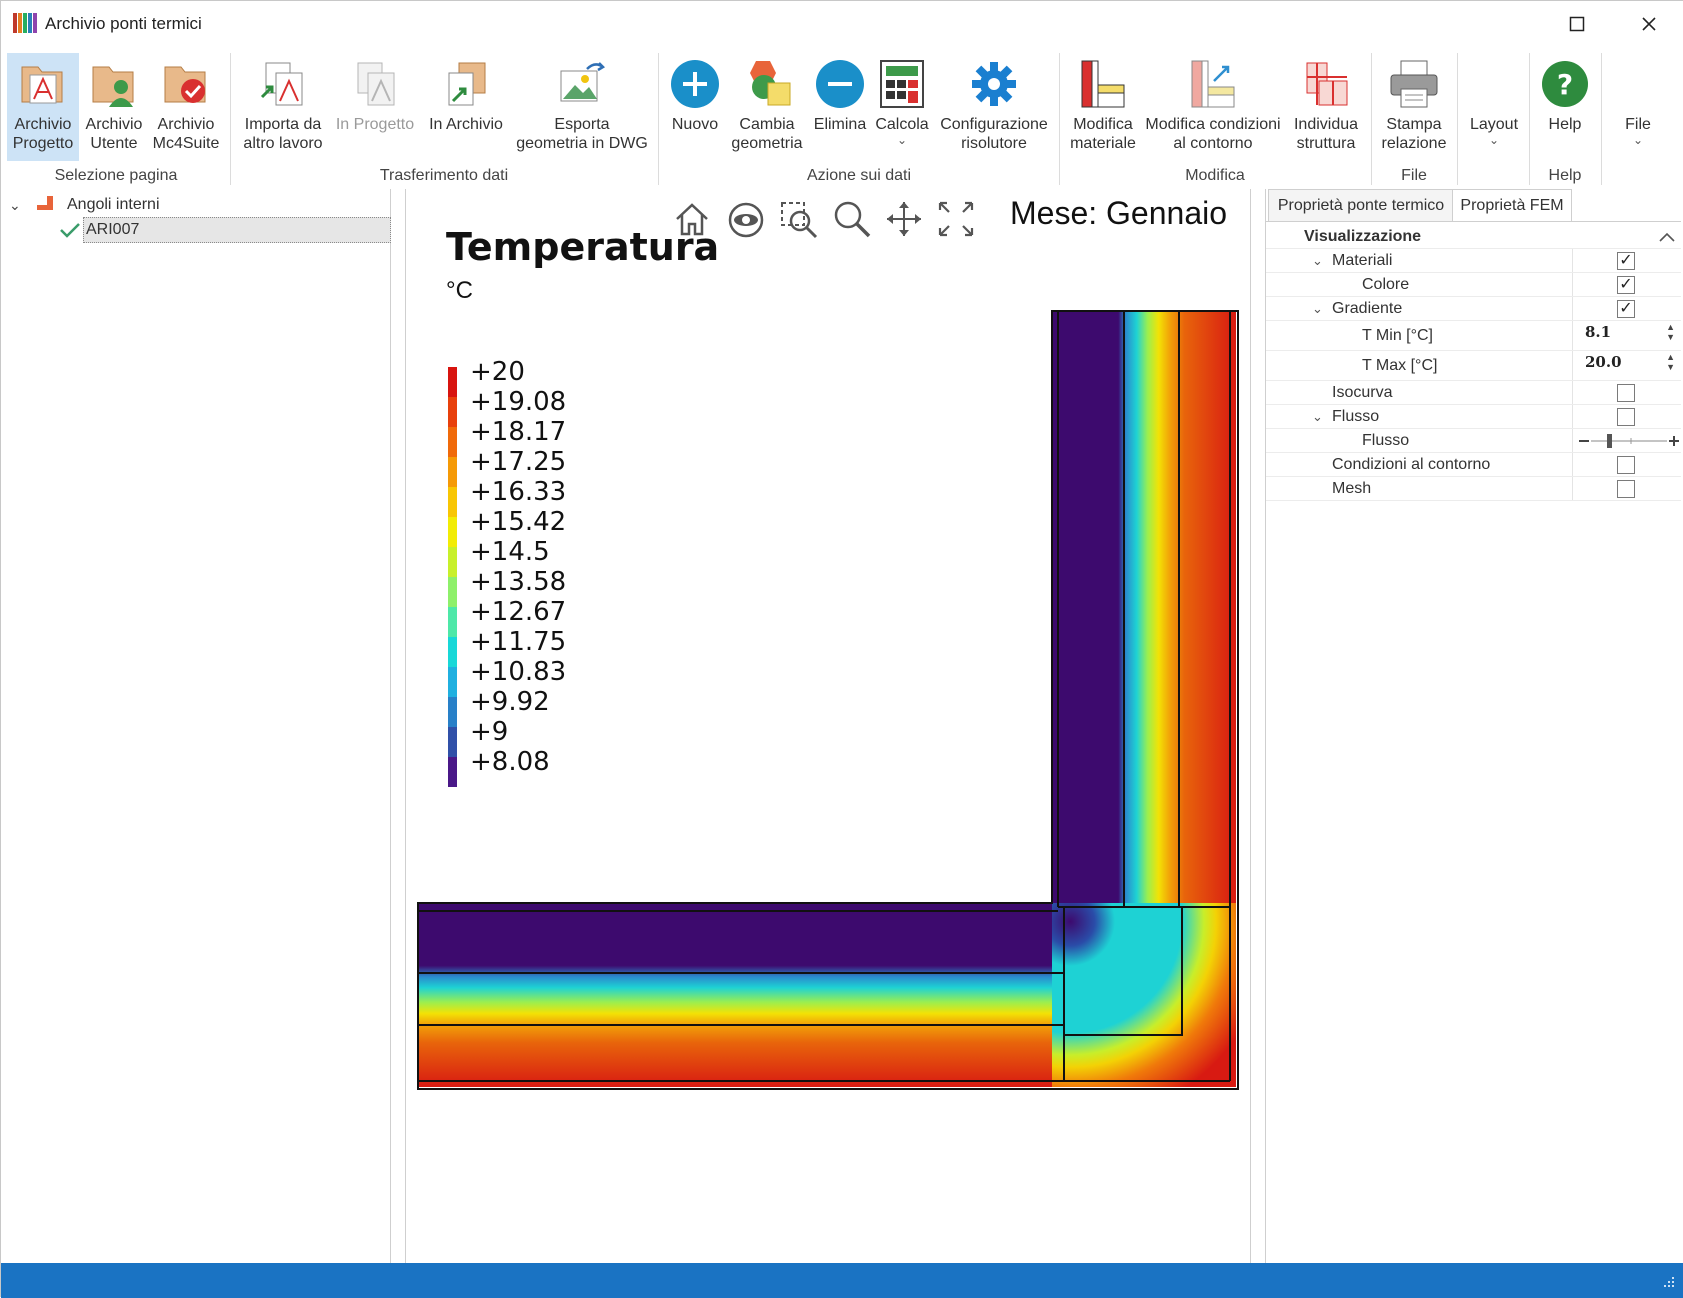 Image resolution: width=1683 pixels, height=1298 pixels. I want to click on row-tmax: T Max [°C] 20.0 ▲ ▼, so click(1473, 366).